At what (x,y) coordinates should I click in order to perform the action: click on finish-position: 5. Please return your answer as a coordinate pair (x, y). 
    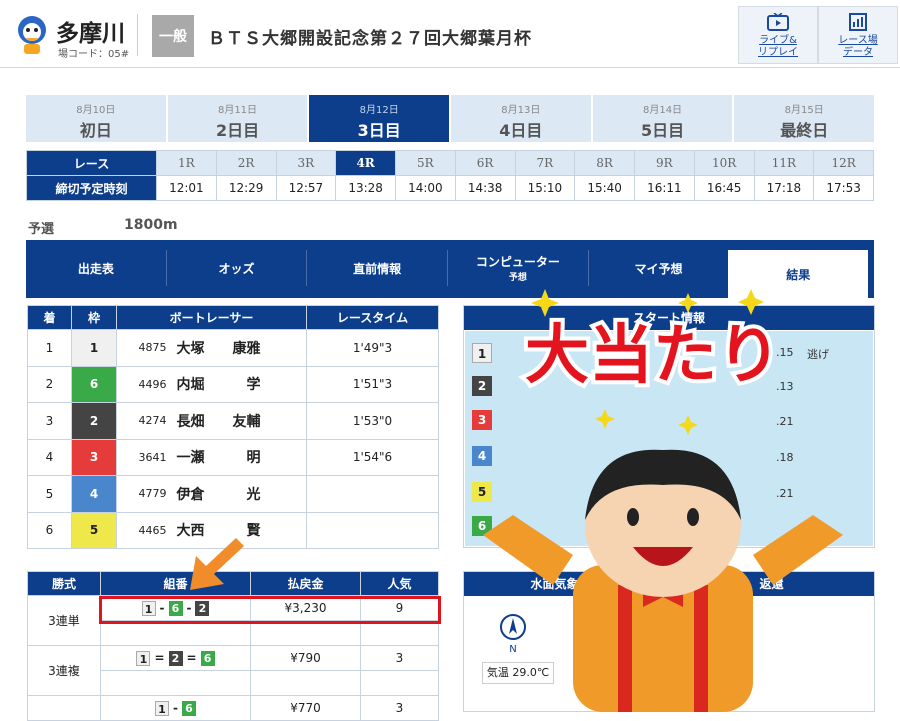
    Looking at the image, I should click on (49, 494).